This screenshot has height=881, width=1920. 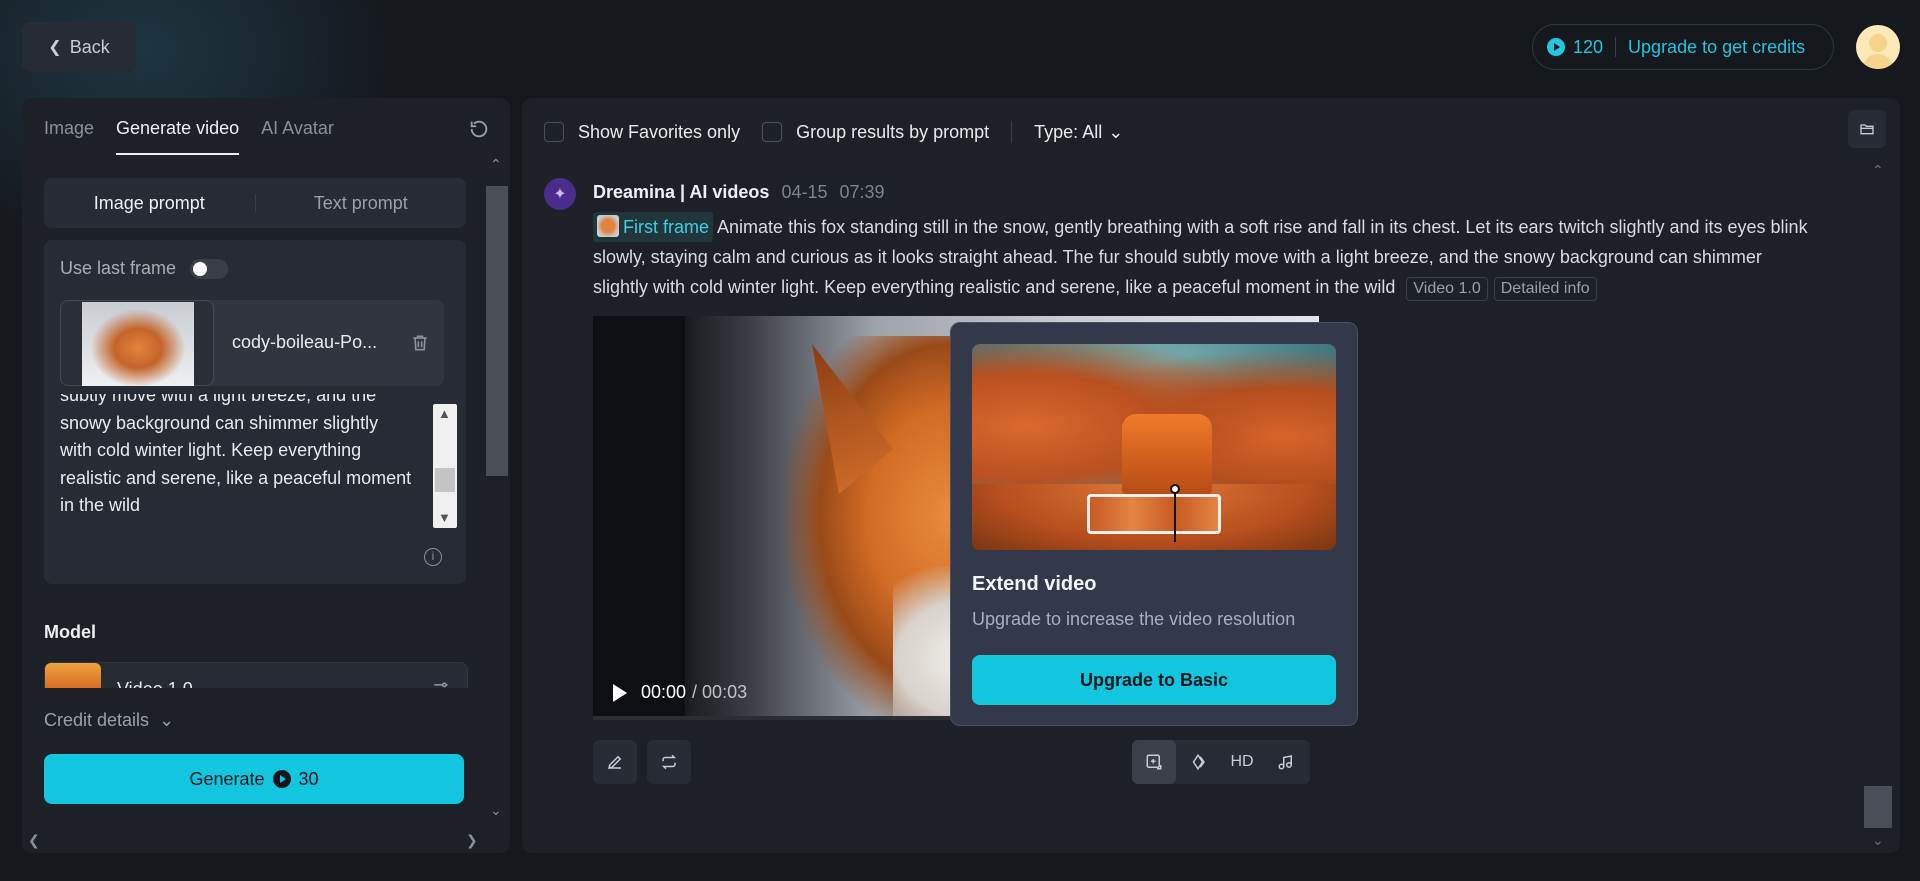 What do you see at coordinates (1175, 514) in the screenshot?
I see `timeline-cursor` at bounding box center [1175, 514].